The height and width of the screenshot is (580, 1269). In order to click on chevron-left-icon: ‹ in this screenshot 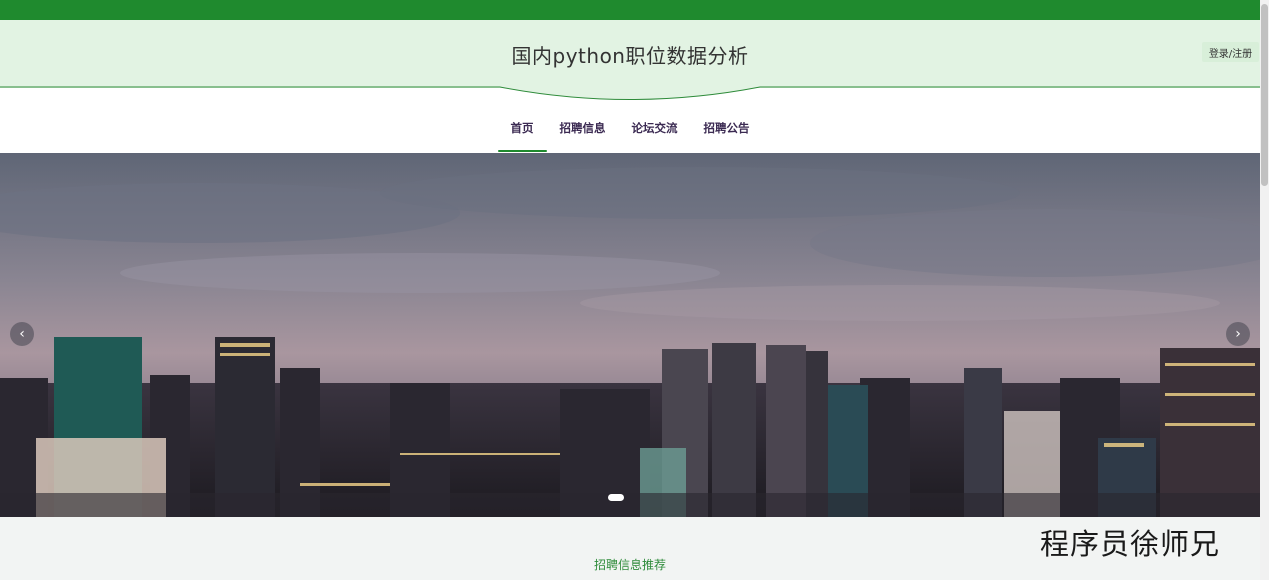, I will do `click(22, 334)`.